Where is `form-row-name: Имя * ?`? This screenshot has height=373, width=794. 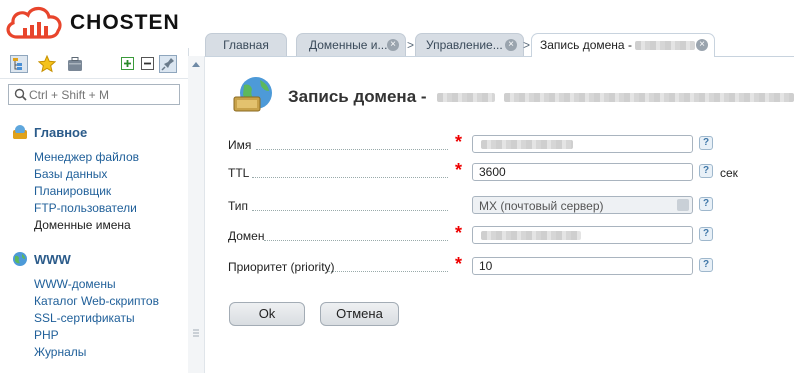
form-row-name: Имя * ? is located at coordinates (508, 144).